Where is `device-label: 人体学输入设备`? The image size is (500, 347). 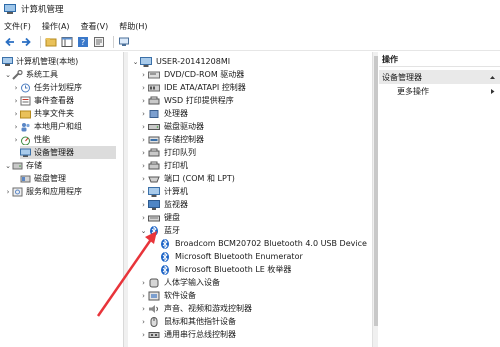 device-label: 人体学输入设备 is located at coordinates (192, 282).